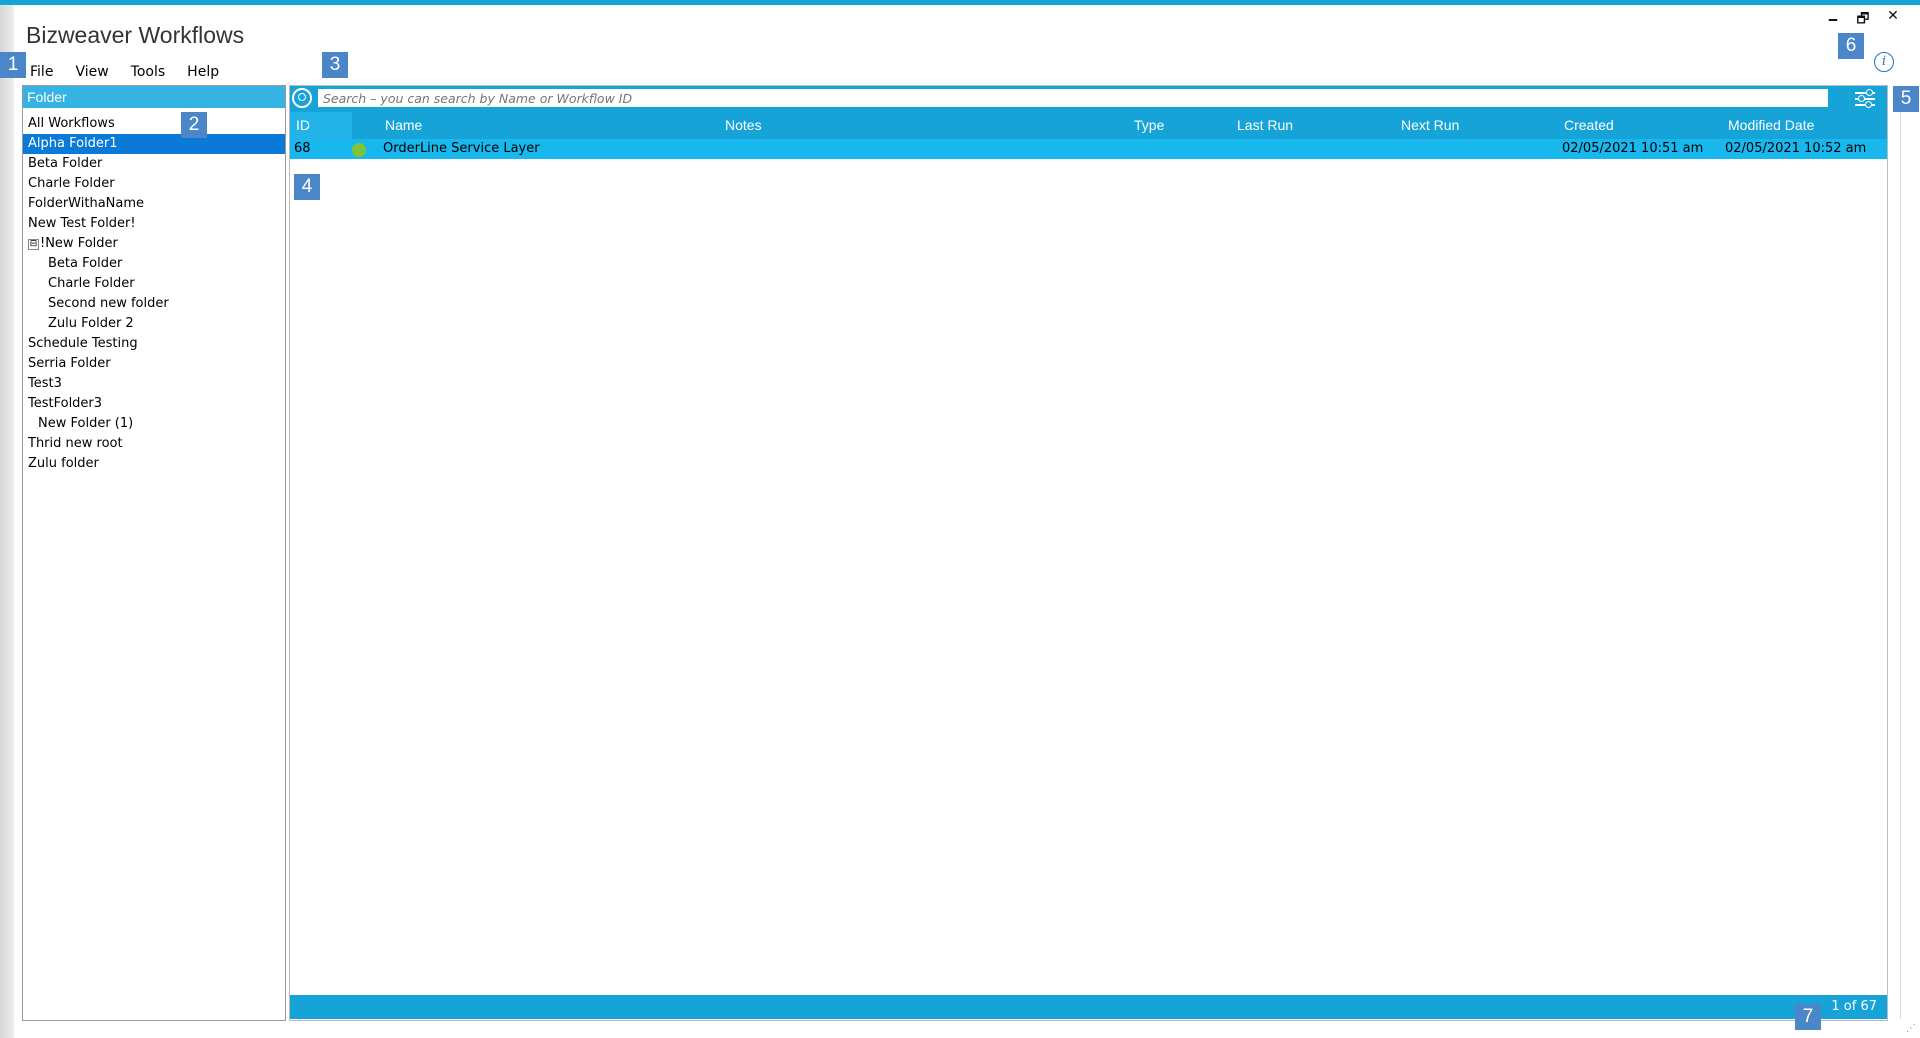 The width and height of the screenshot is (1920, 1038). I want to click on menu-bar: File View Tools Help, so click(131, 72).